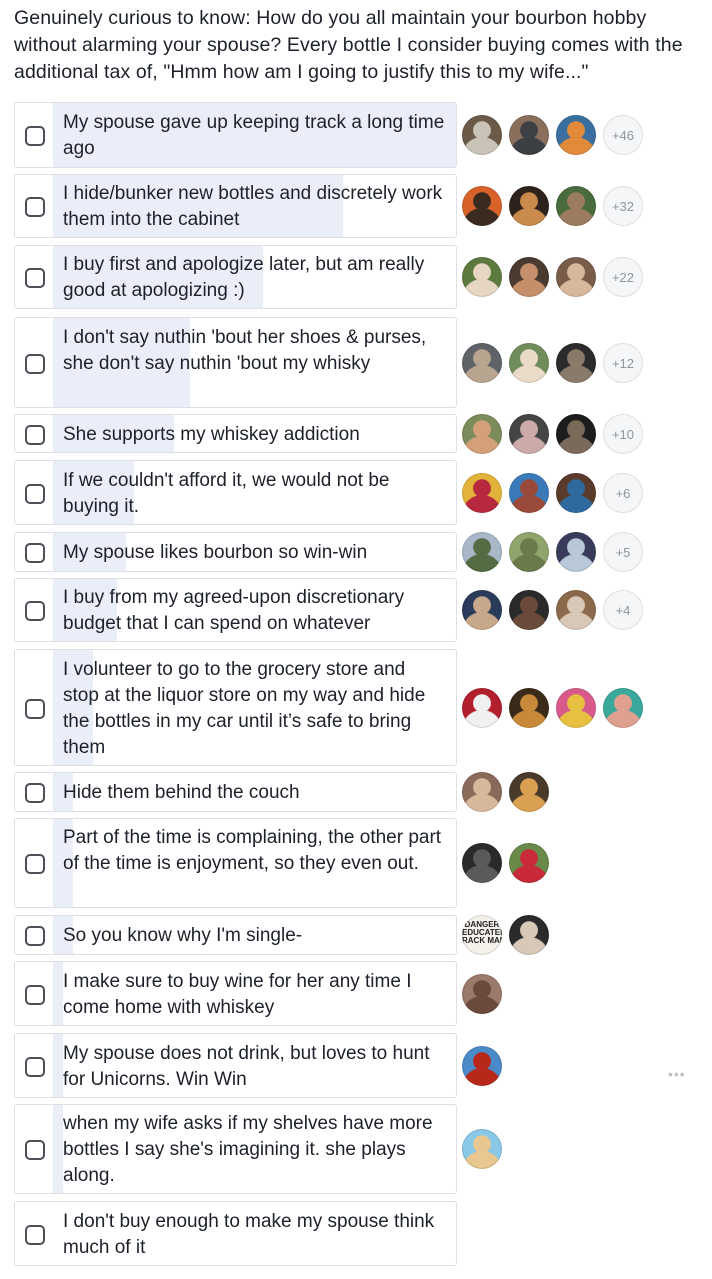 Image resolution: width=712 pixels, height=1279 pixels. What do you see at coordinates (623, 434) in the screenshot?
I see `more-voters-count: +10` at bounding box center [623, 434].